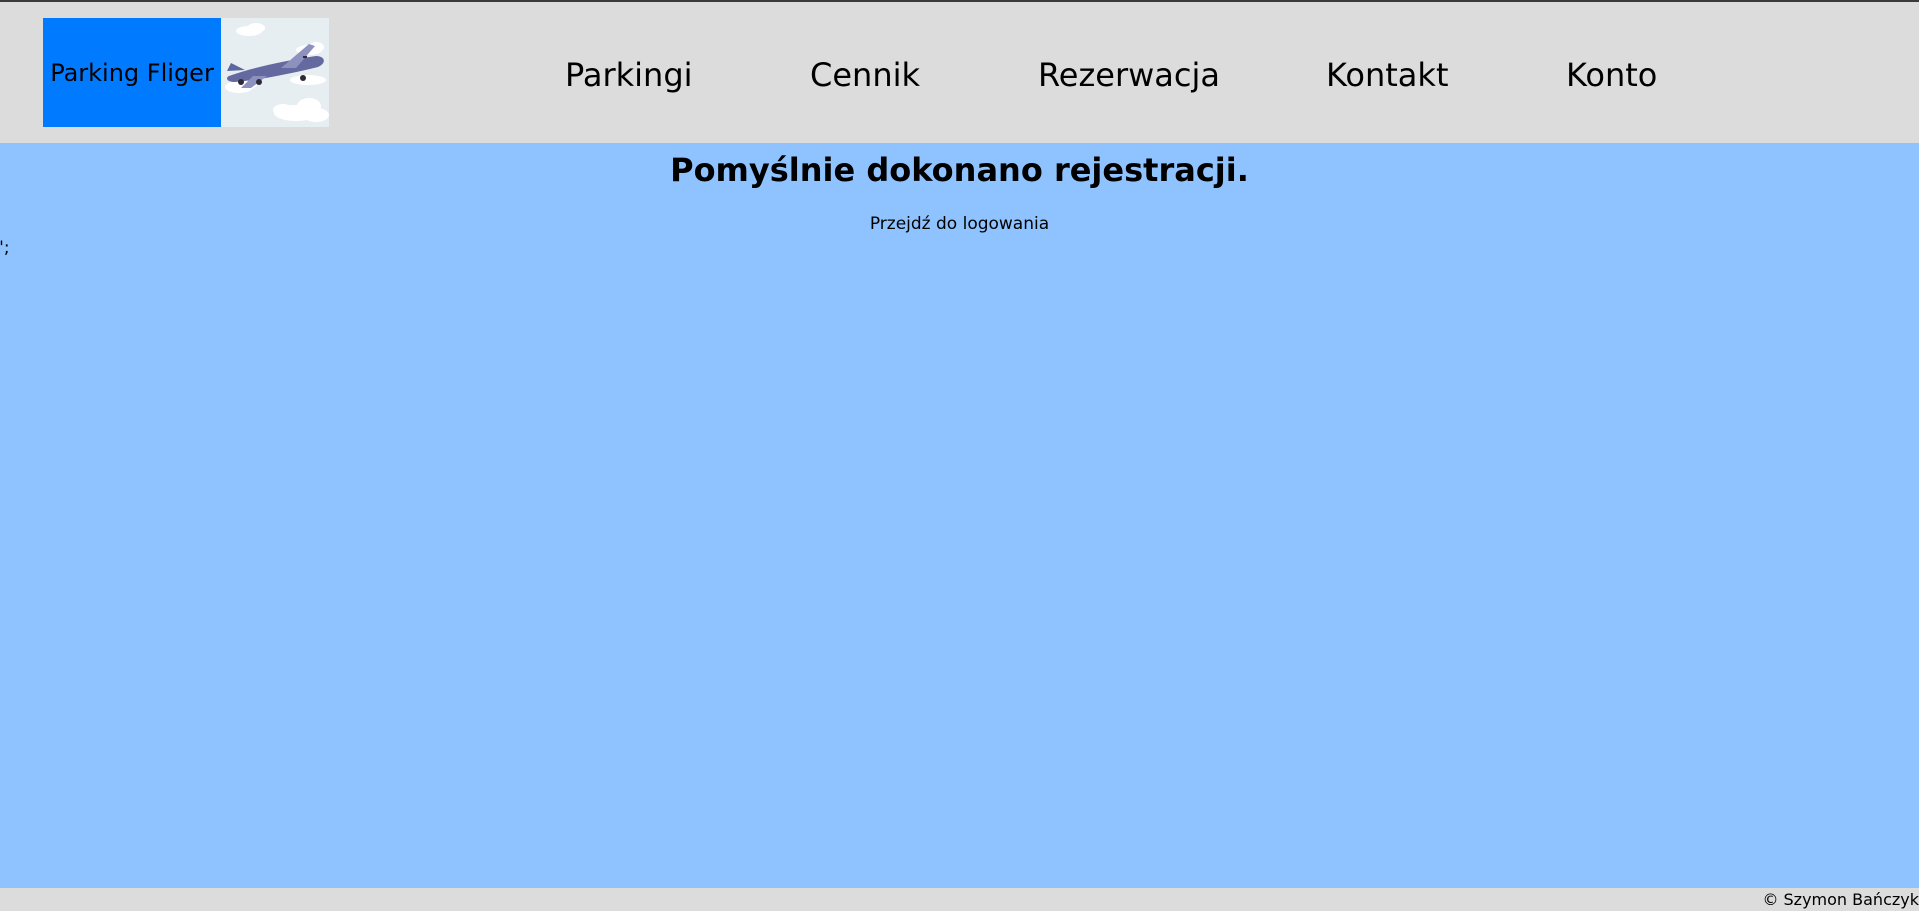  What do you see at coordinates (1611, 75) in the screenshot?
I see `nav-link-konto: Konto` at bounding box center [1611, 75].